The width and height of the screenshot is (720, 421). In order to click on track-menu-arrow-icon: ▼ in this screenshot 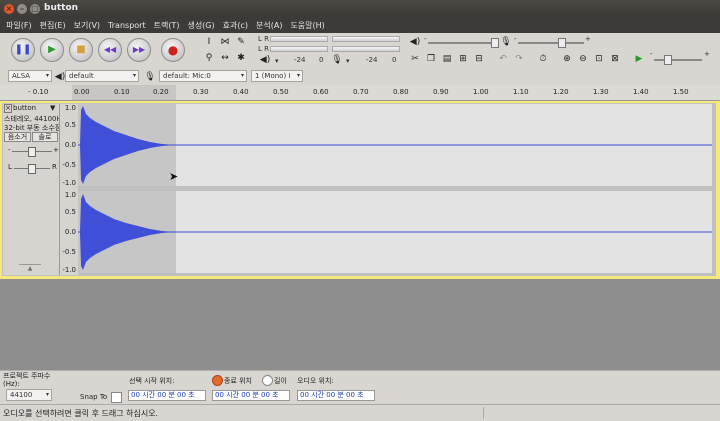, I will do `click(52, 108)`.